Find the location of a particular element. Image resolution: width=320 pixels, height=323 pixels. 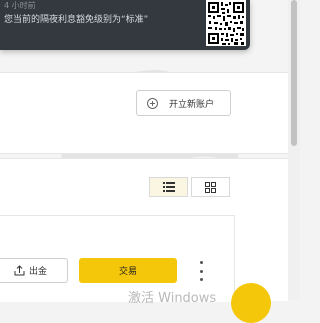

scrollbar-thumb is located at coordinates (294, 73).